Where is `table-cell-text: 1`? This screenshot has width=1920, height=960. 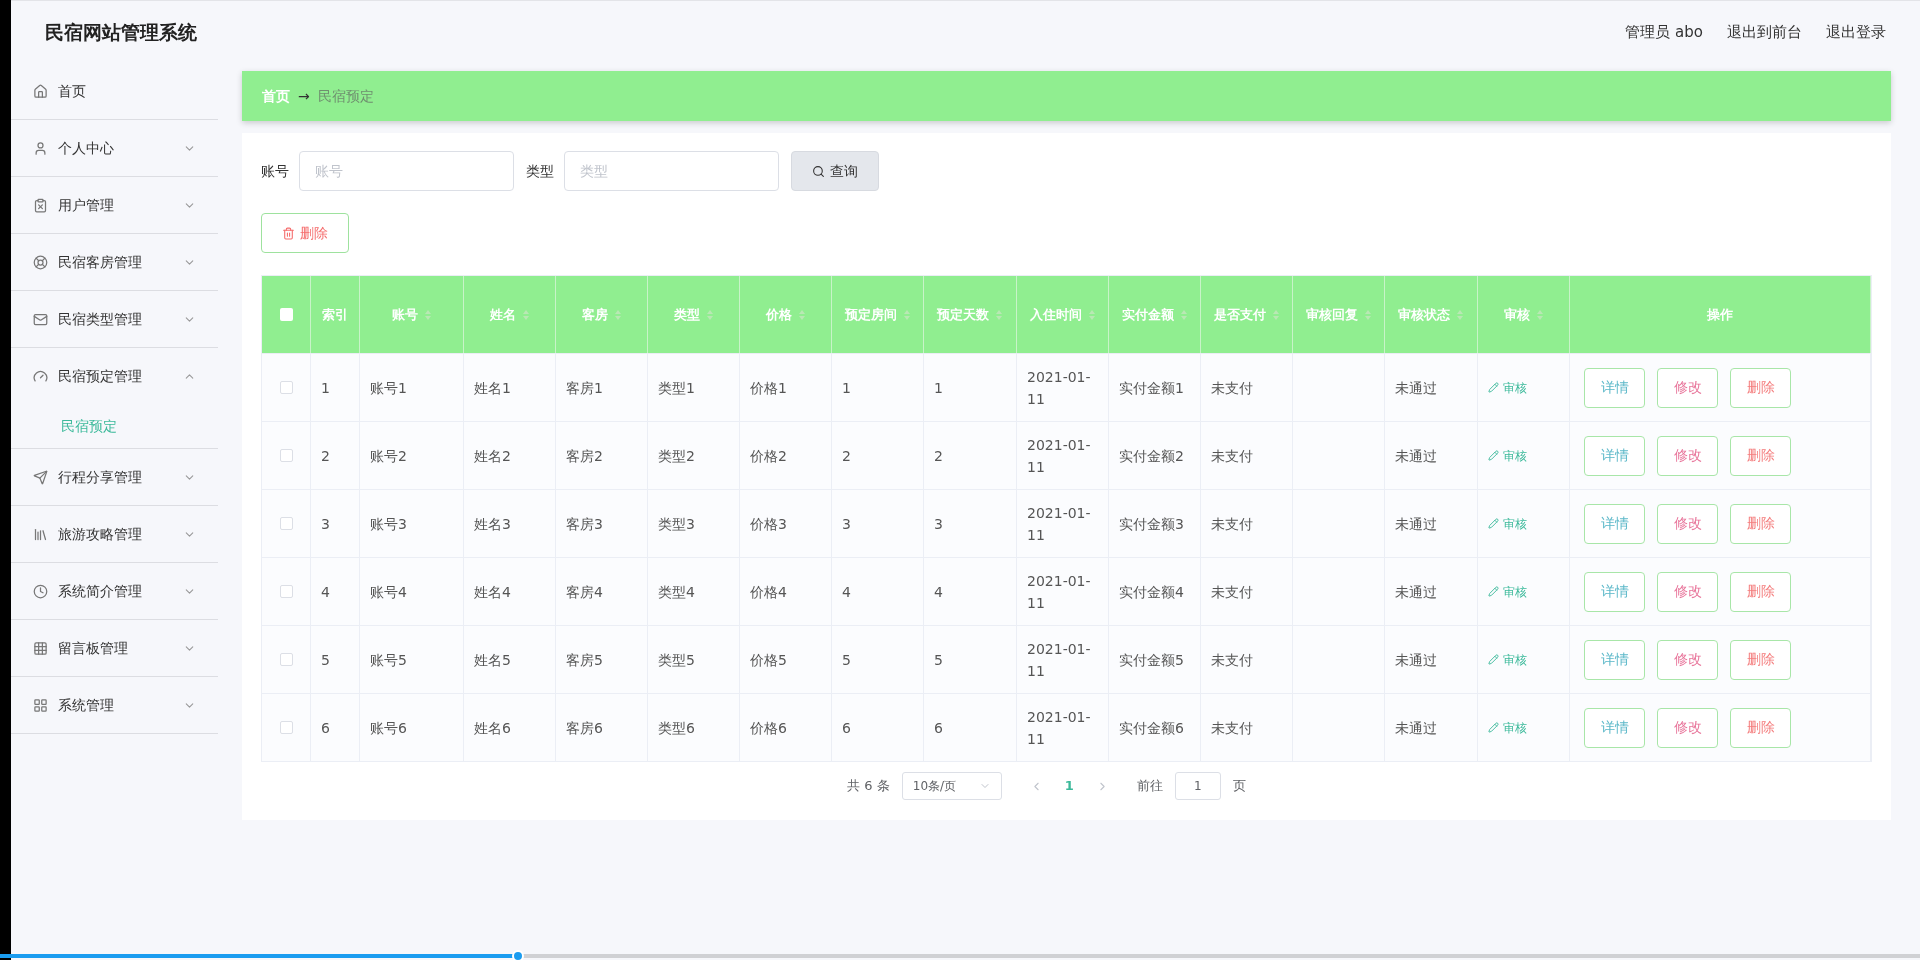
table-cell-text: 1 is located at coordinates (325, 388).